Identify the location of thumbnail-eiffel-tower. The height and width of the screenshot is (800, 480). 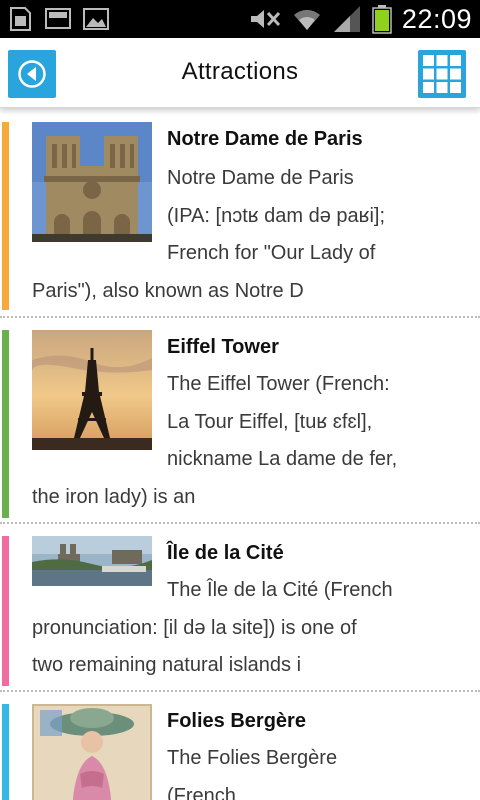
(92, 390).